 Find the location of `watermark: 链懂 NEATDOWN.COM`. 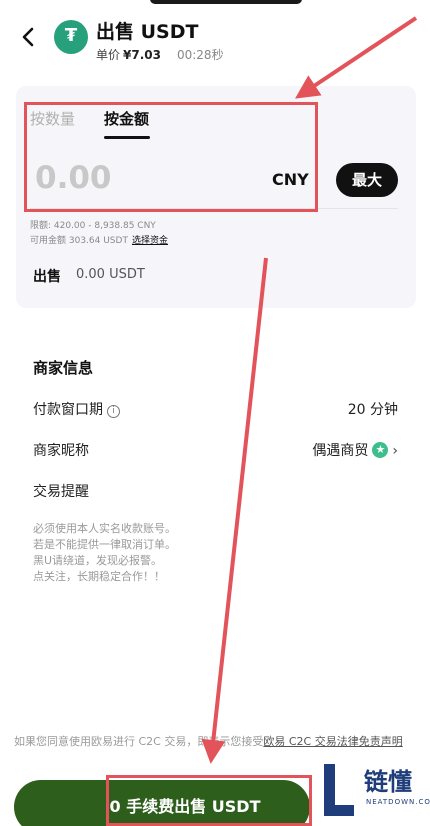

watermark: 链懂 NEATDOWN.COM is located at coordinates (374, 791).